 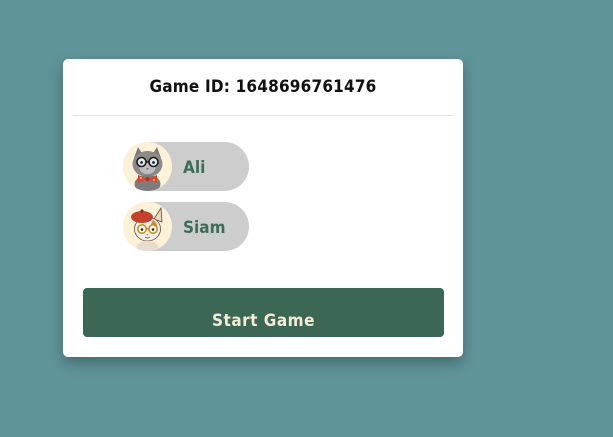 I want to click on divider, so click(x=263, y=115).